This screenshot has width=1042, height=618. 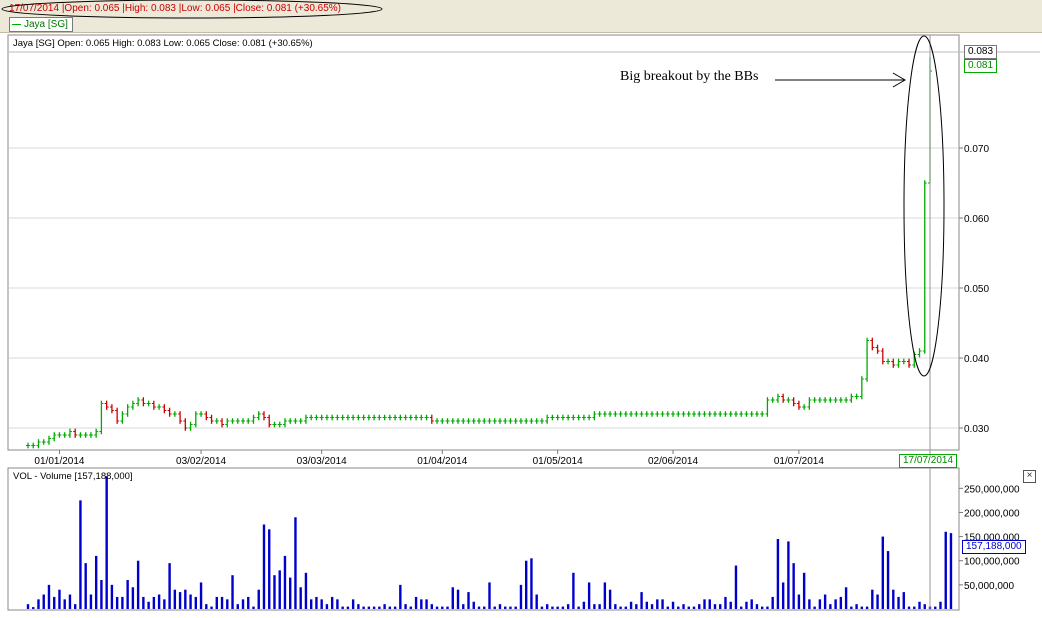 What do you see at coordinates (322, 461) in the screenshot?
I see `x-tick-label: 03/03/2014` at bounding box center [322, 461].